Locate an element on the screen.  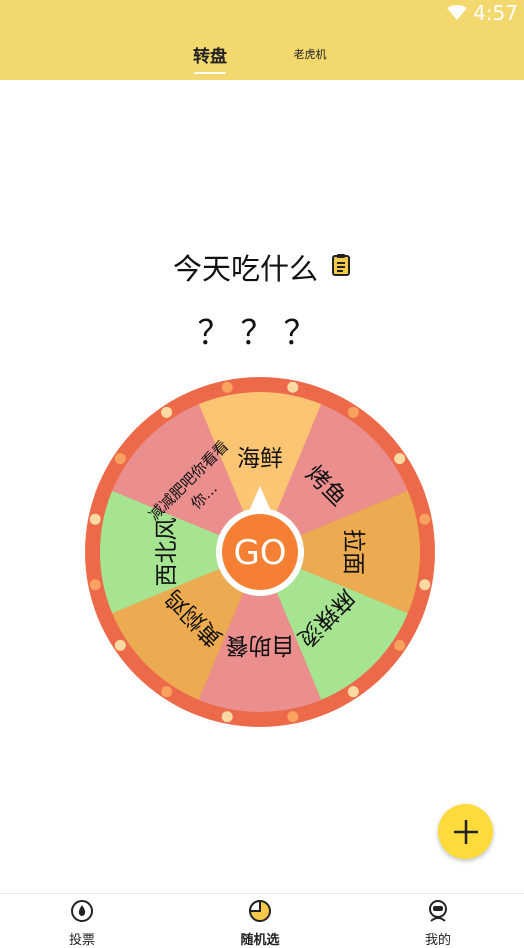
clipboard-icon is located at coordinates (341, 267).